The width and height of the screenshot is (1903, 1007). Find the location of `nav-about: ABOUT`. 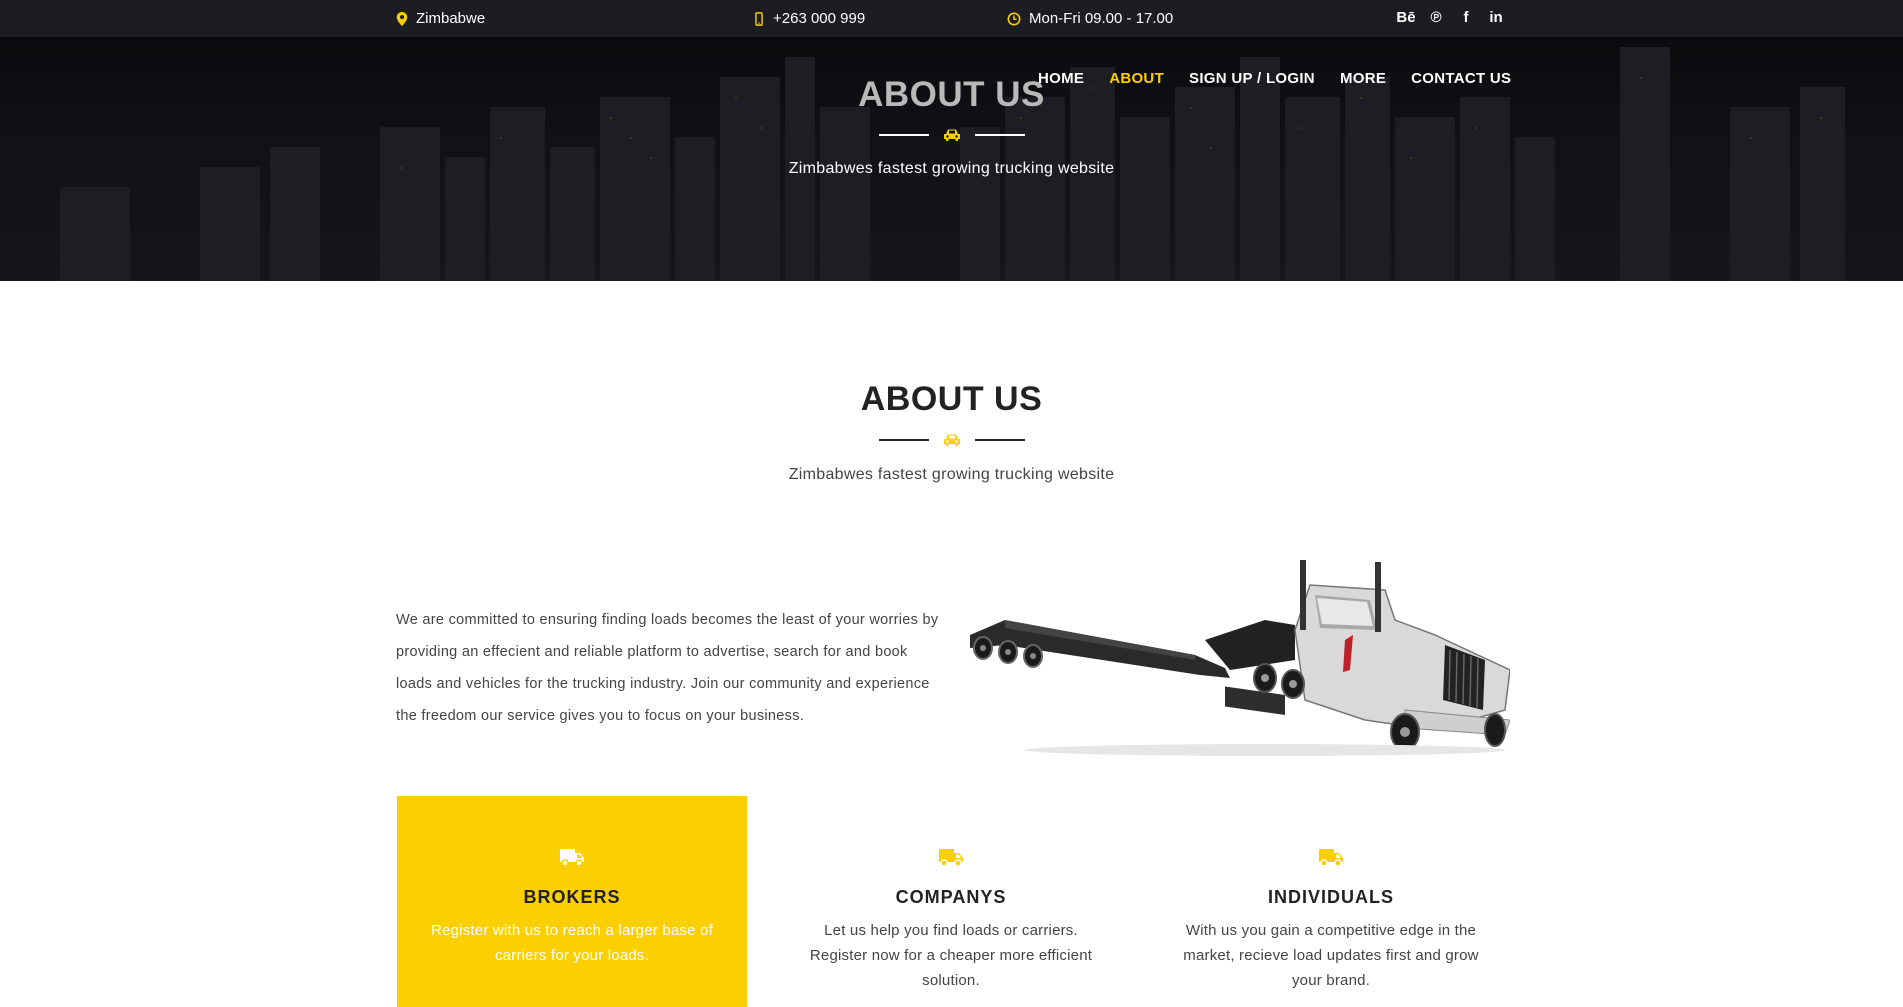

nav-about: ABOUT is located at coordinates (1136, 78).